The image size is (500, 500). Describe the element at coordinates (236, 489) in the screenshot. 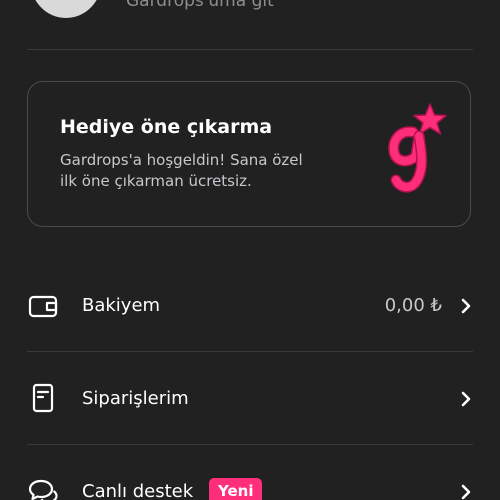

I see `new-badge: Yeni` at that location.